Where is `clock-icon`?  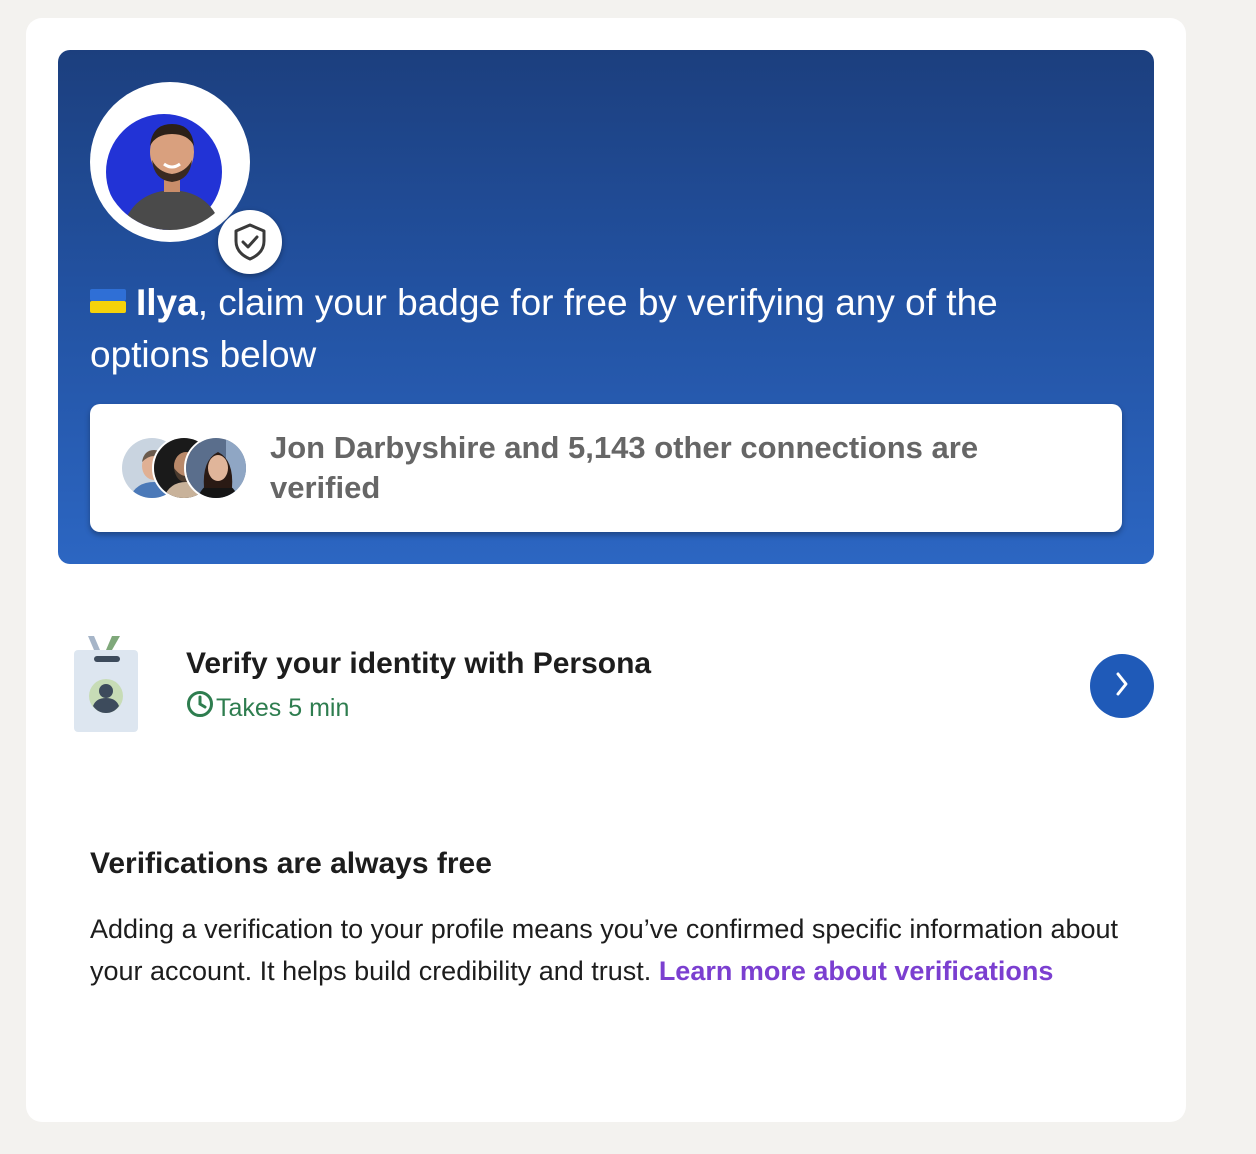
clock-icon is located at coordinates (201, 708).